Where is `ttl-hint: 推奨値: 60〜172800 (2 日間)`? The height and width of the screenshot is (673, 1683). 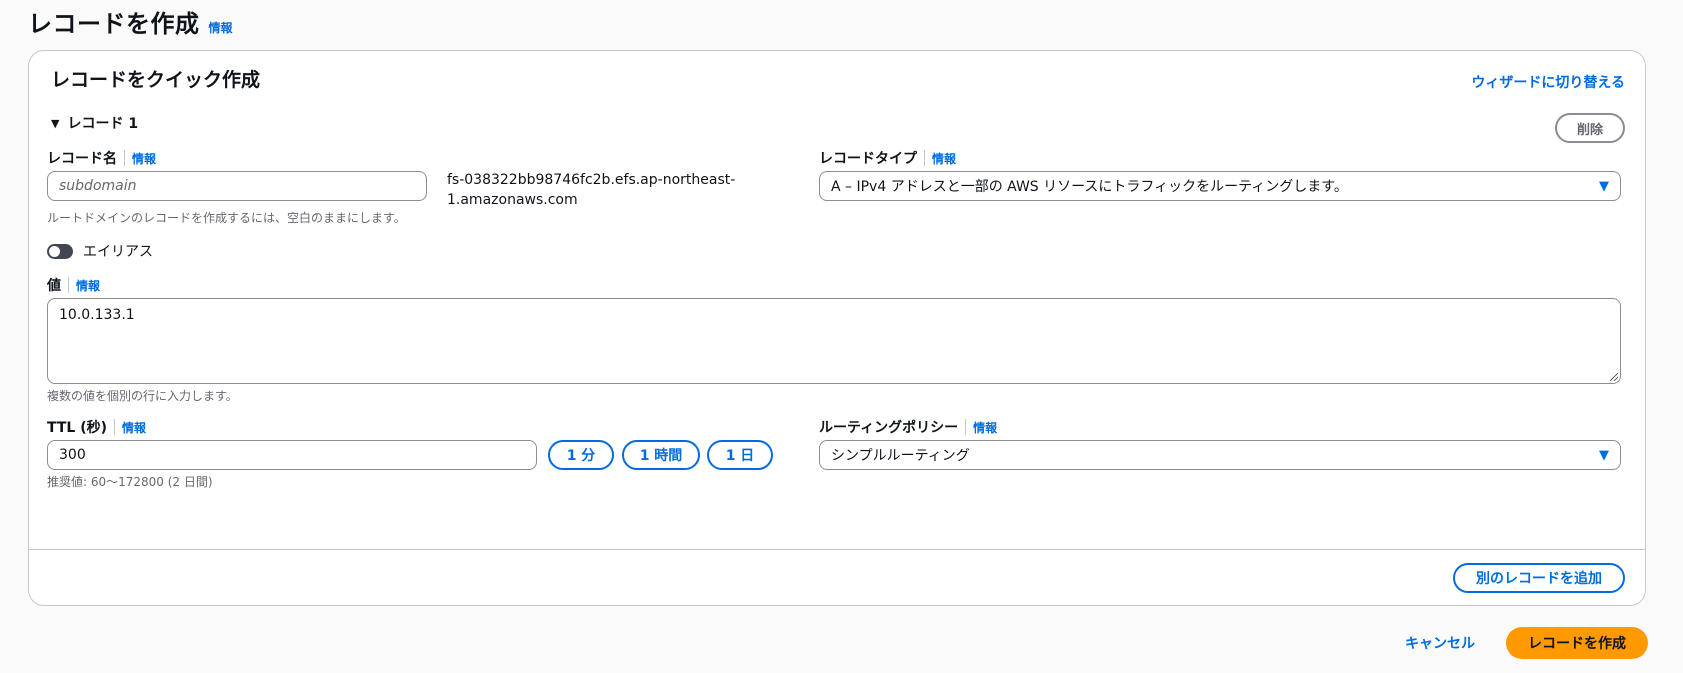 ttl-hint: 推奨値: 60〜172800 (2 日間) is located at coordinates (130, 482).